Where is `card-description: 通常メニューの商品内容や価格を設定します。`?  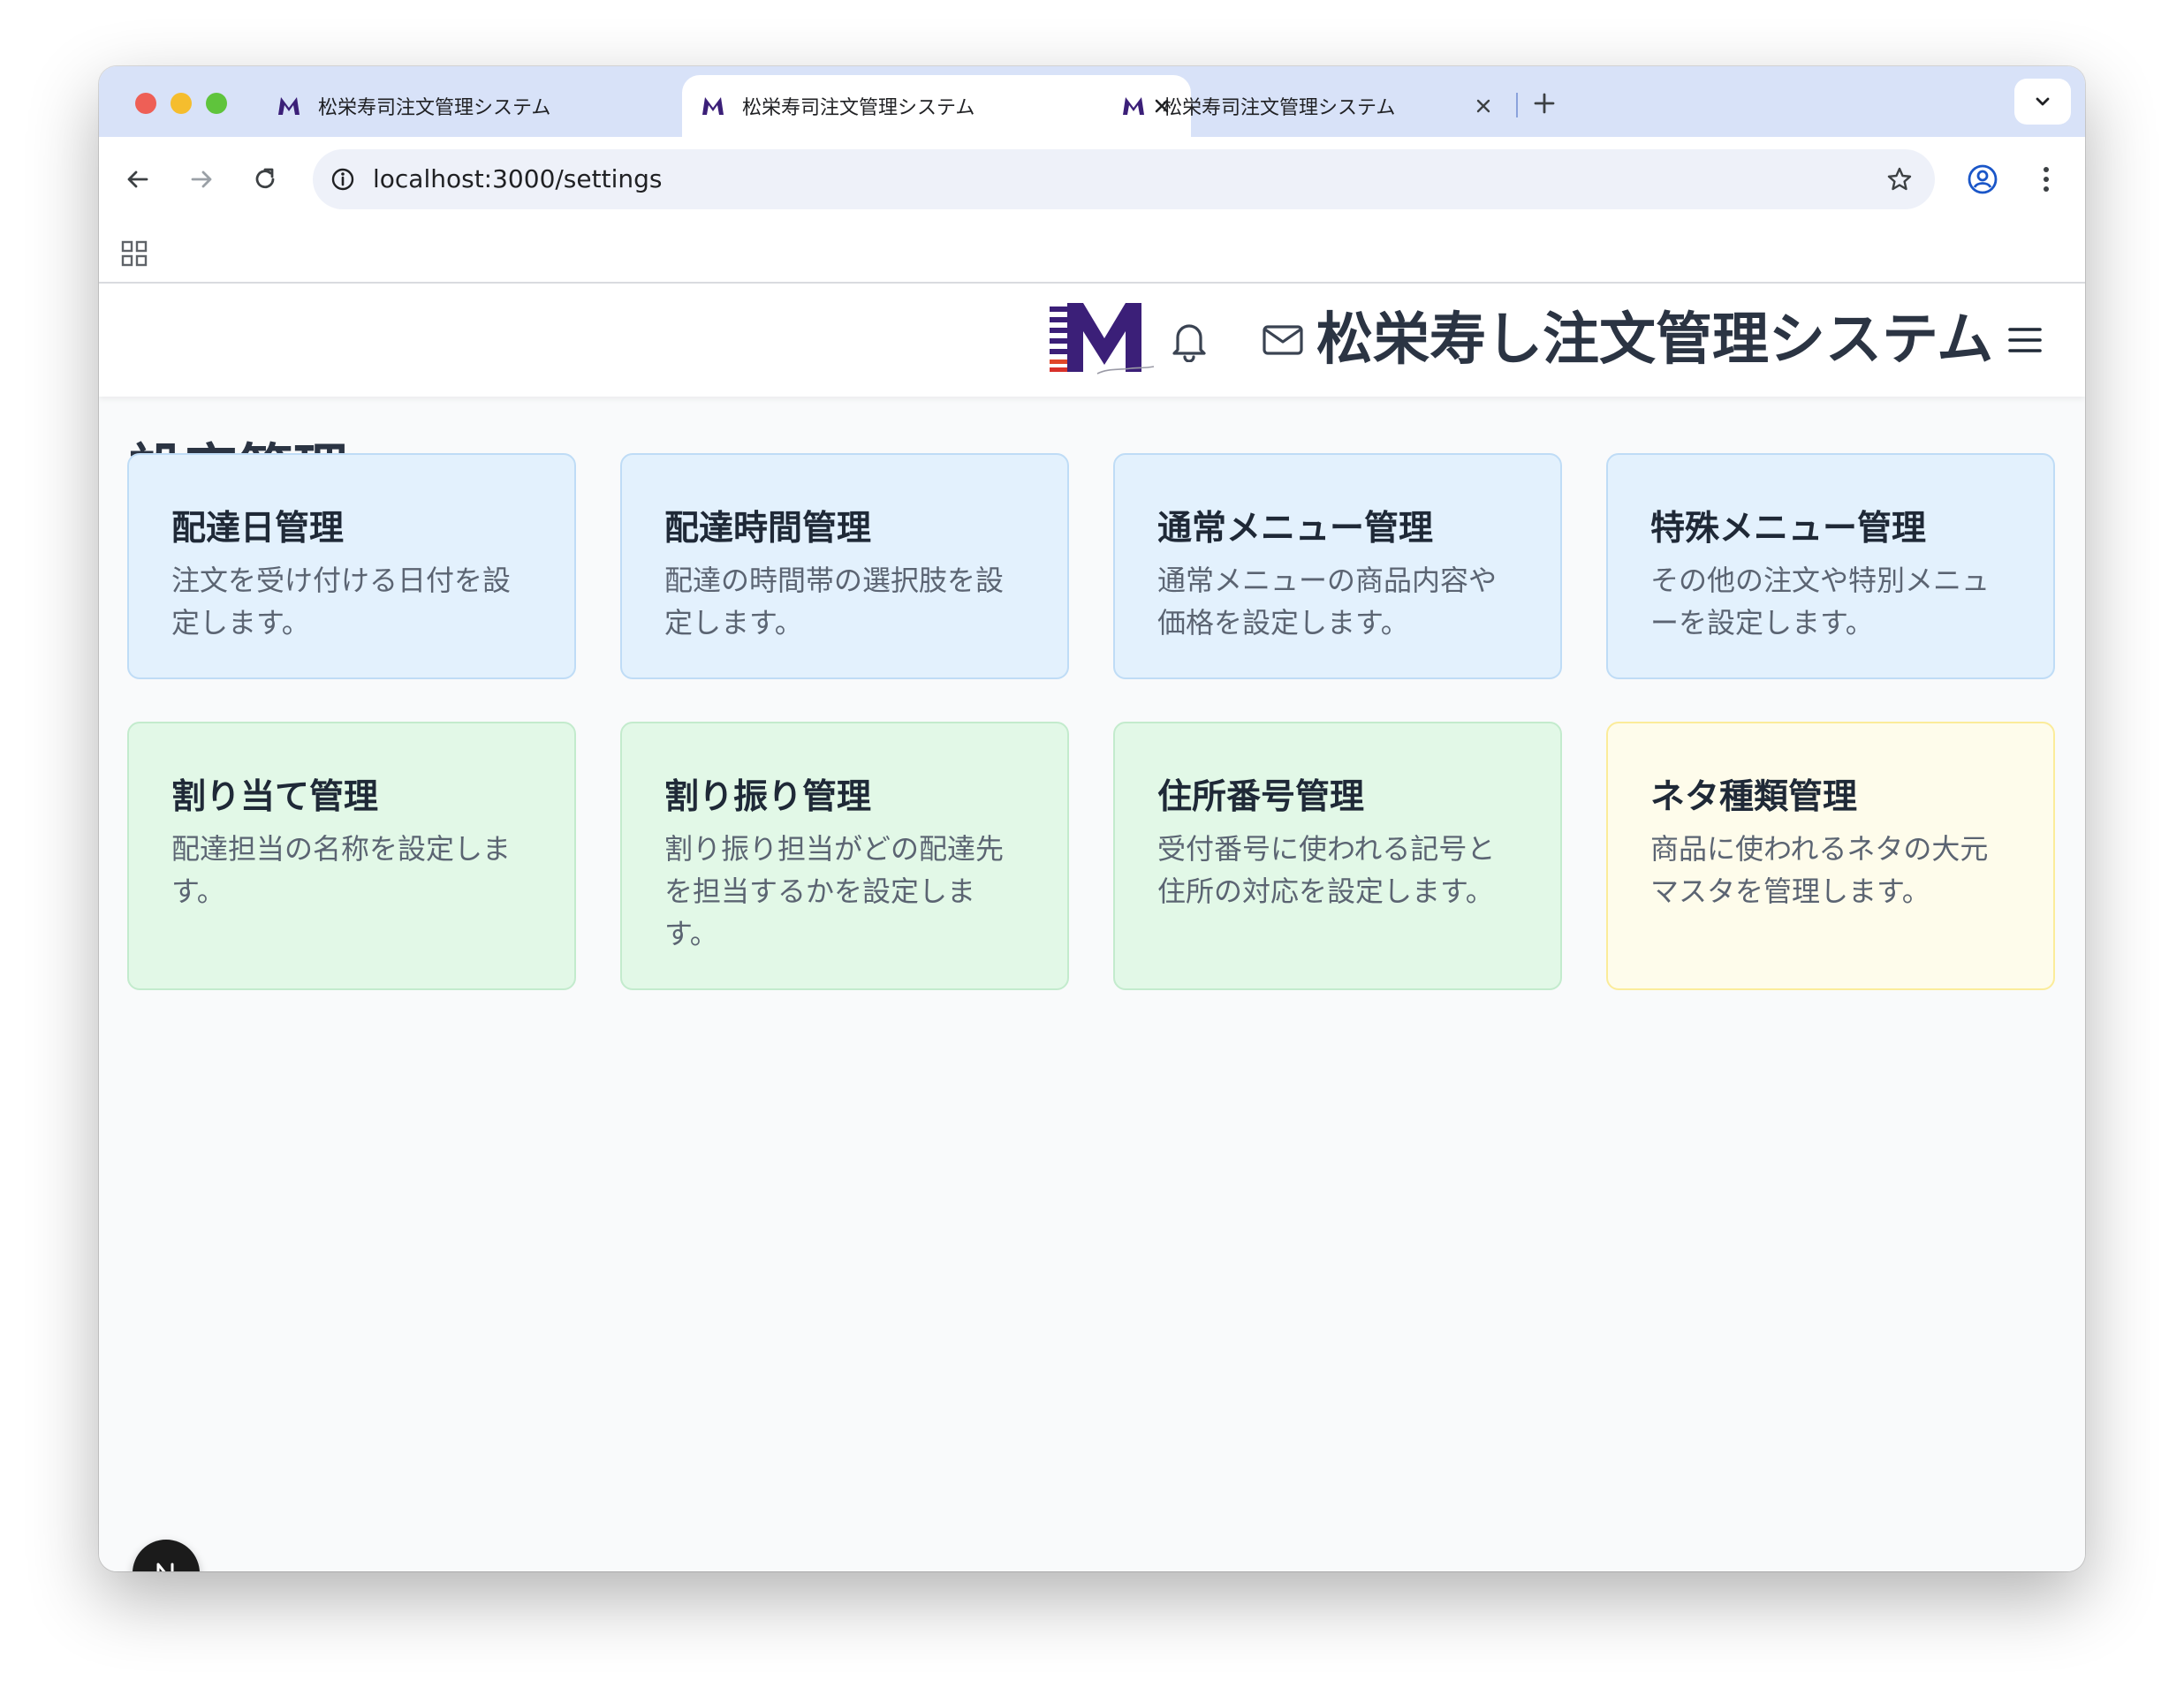 card-description: 通常メニューの商品内容や価格を設定します。 is located at coordinates (1327, 602).